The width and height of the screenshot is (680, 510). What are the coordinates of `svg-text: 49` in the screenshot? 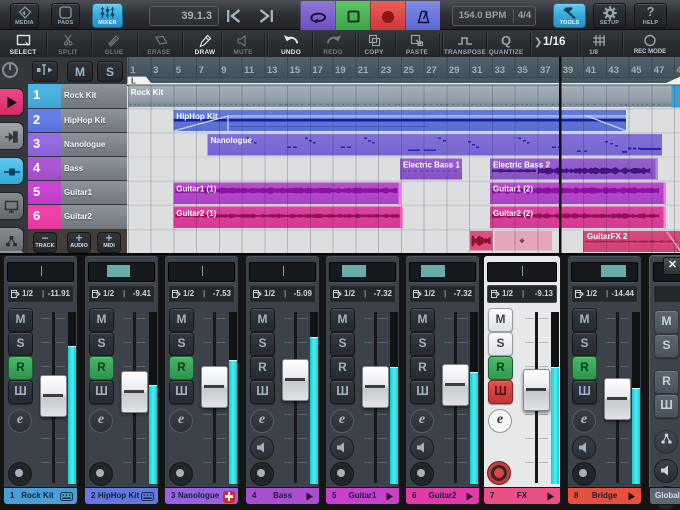 It's located at (678, 70).